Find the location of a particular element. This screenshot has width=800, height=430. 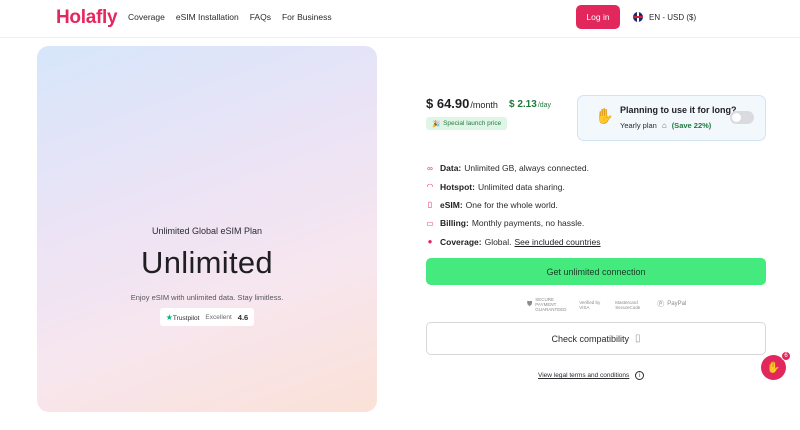

yearly-plan-toggle is located at coordinates (742, 117).